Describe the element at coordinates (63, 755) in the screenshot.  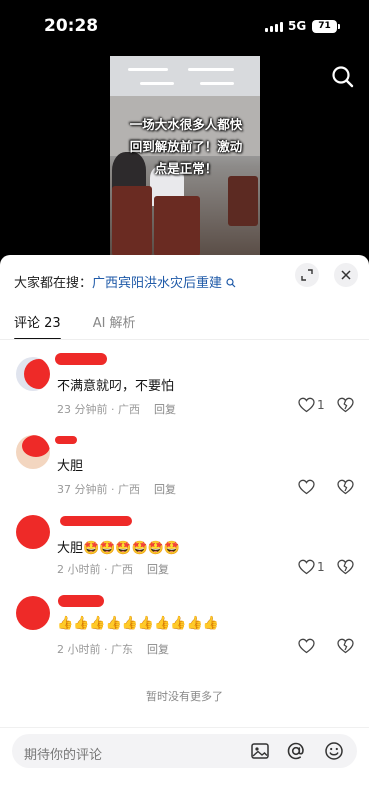
I see `comment-placeholder: 期待你的评论` at that location.